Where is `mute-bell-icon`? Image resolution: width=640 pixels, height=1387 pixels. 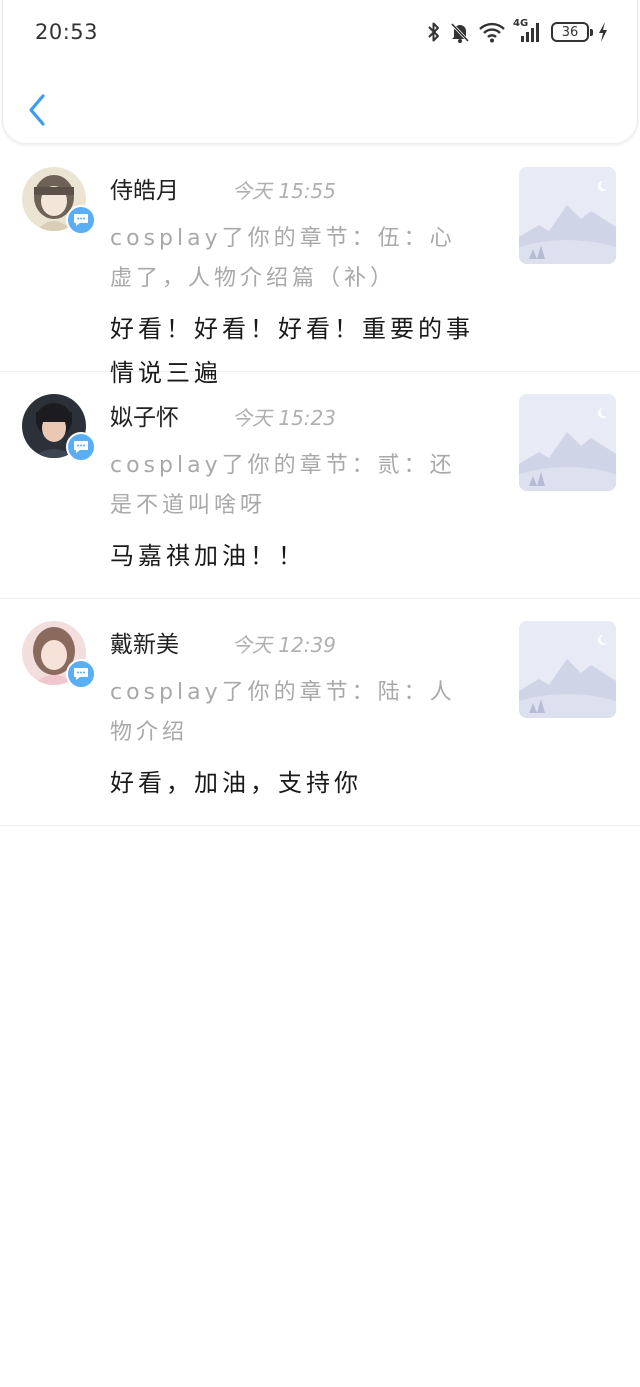 mute-bell-icon is located at coordinates (460, 32).